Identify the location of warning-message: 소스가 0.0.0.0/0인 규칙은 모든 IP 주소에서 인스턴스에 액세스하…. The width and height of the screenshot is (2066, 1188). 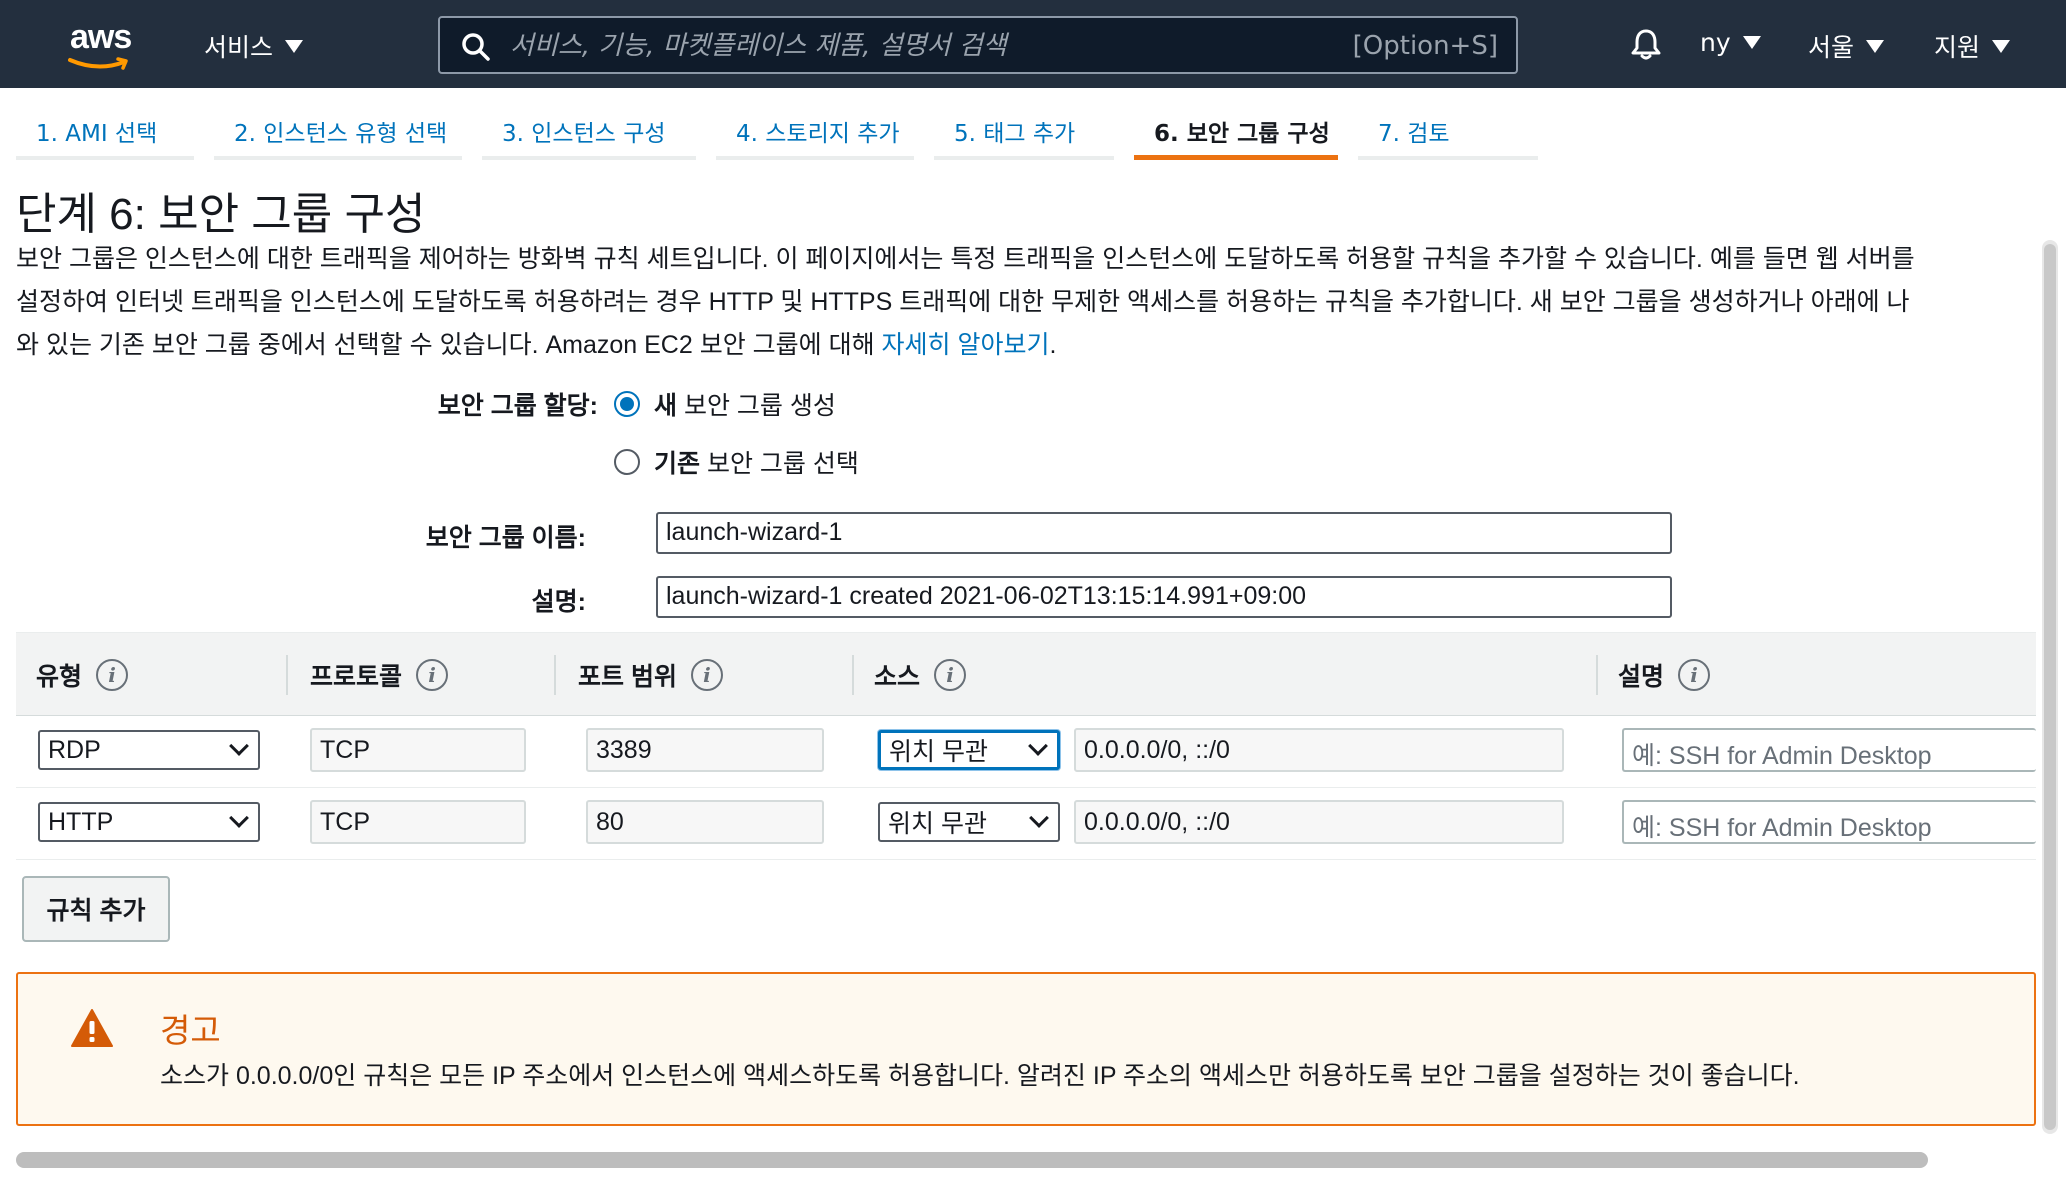
(980, 1076).